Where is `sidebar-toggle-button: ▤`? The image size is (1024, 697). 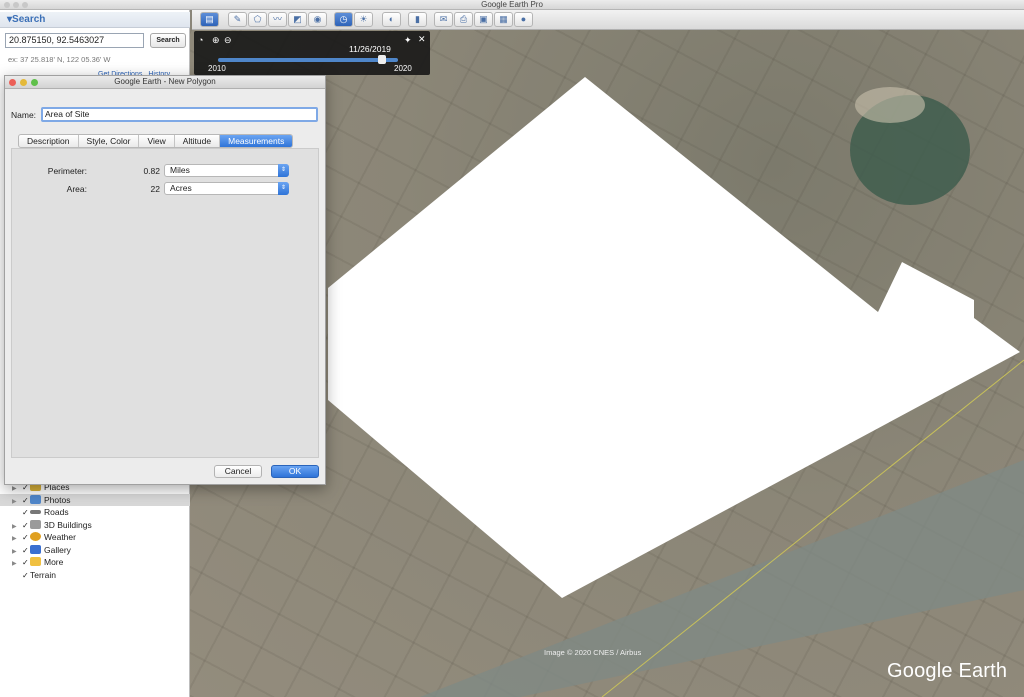 sidebar-toggle-button: ▤ is located at coordinates (209, 19).